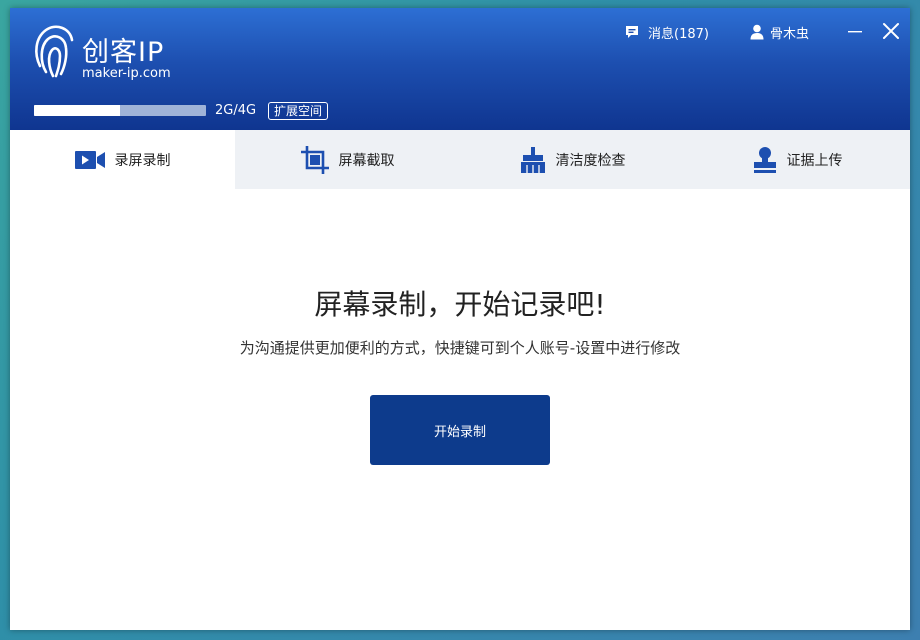 This screenshot has height=640, width=920. What do you see at coordinates (814, 160) in the screenshot?
I see `tab-label: 证据上传` at bounding box center [814, 160].